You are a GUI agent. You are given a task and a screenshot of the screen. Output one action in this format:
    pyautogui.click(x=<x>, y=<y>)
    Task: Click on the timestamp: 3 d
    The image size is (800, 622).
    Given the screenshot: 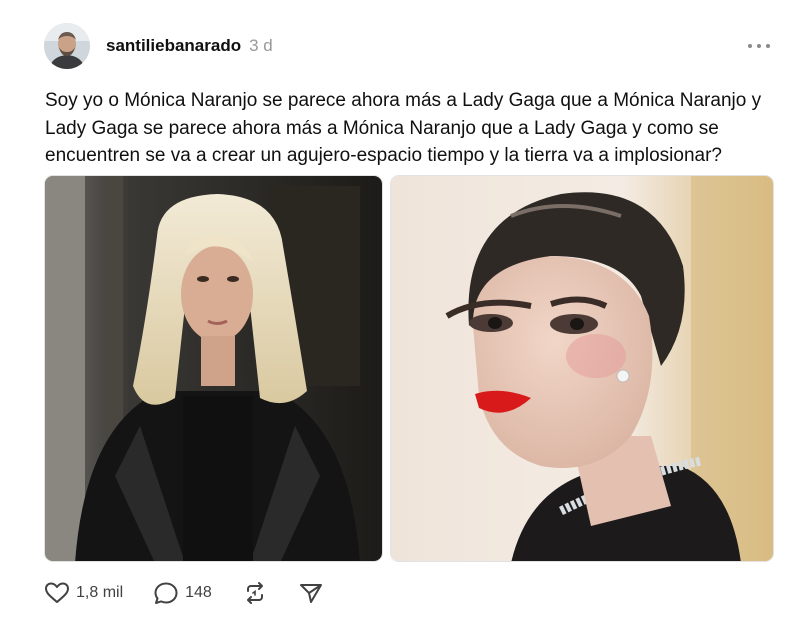 What is the action you would take?
    pyautogui.click(x=261, y=45)
    